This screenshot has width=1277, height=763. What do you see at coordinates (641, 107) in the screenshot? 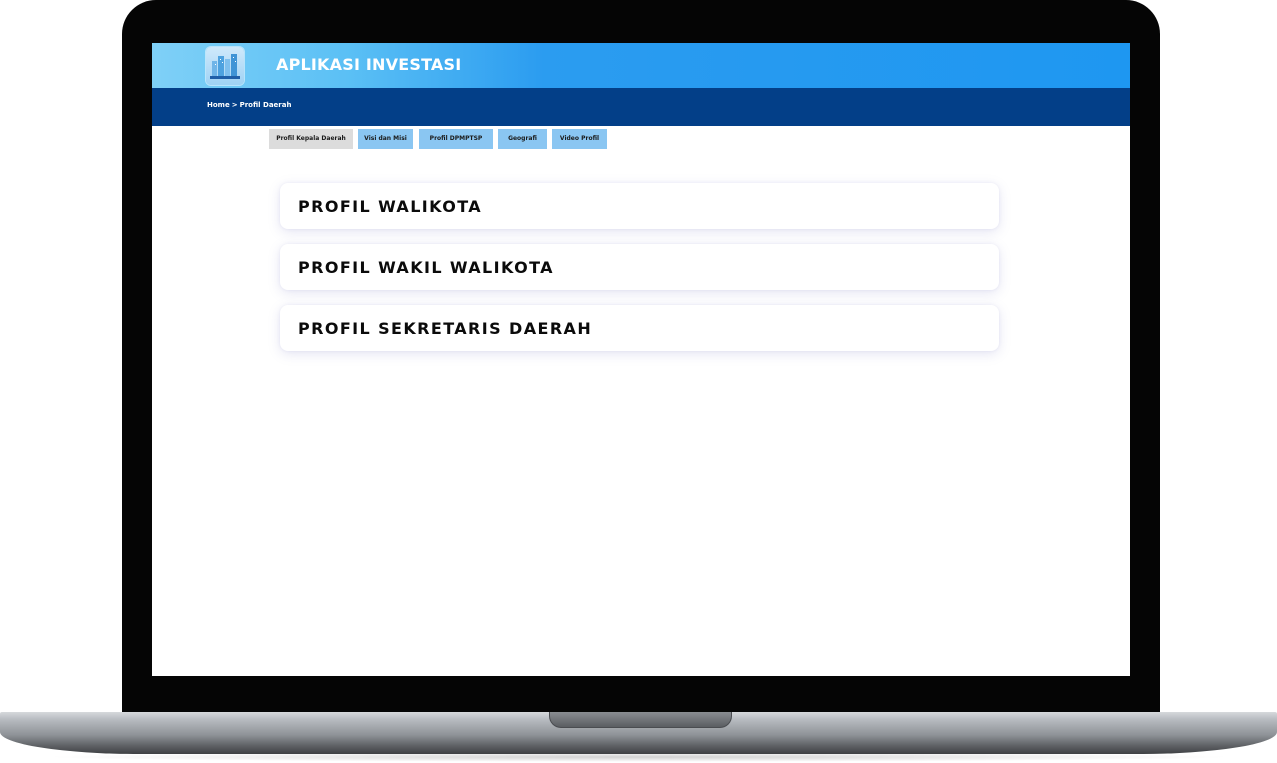
I see `breadcrumb-bar: Home > Profil Daerah` at bounding box center [641, 107].